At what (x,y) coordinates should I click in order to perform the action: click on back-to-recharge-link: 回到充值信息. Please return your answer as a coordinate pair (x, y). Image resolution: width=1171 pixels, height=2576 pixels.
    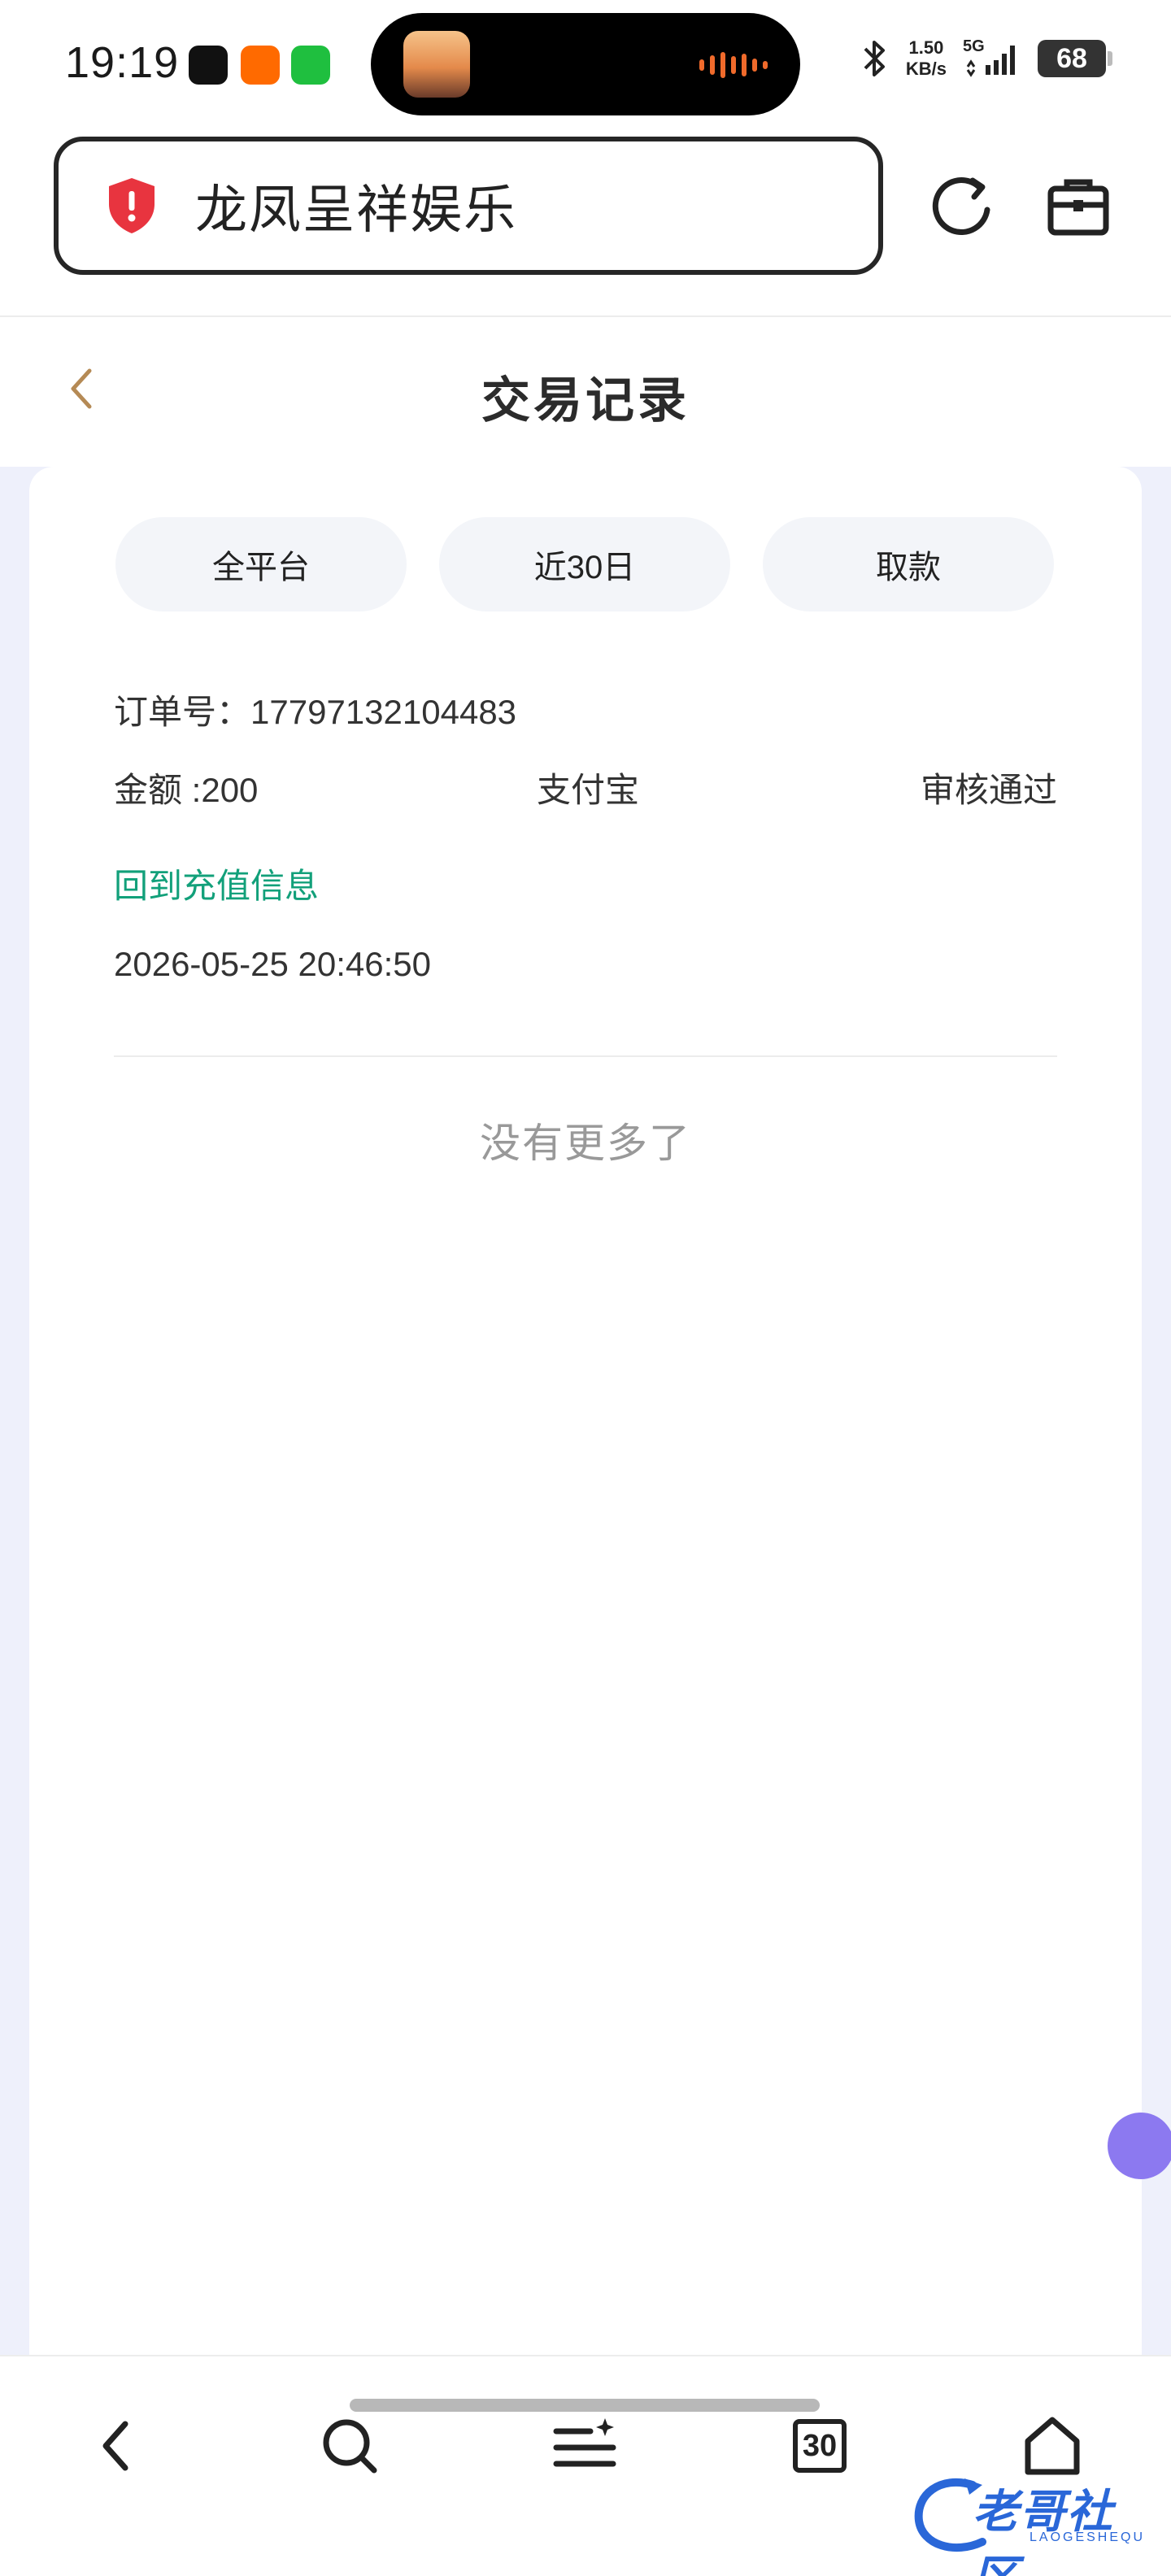
    Looking at the image, I should click on (585, 887).